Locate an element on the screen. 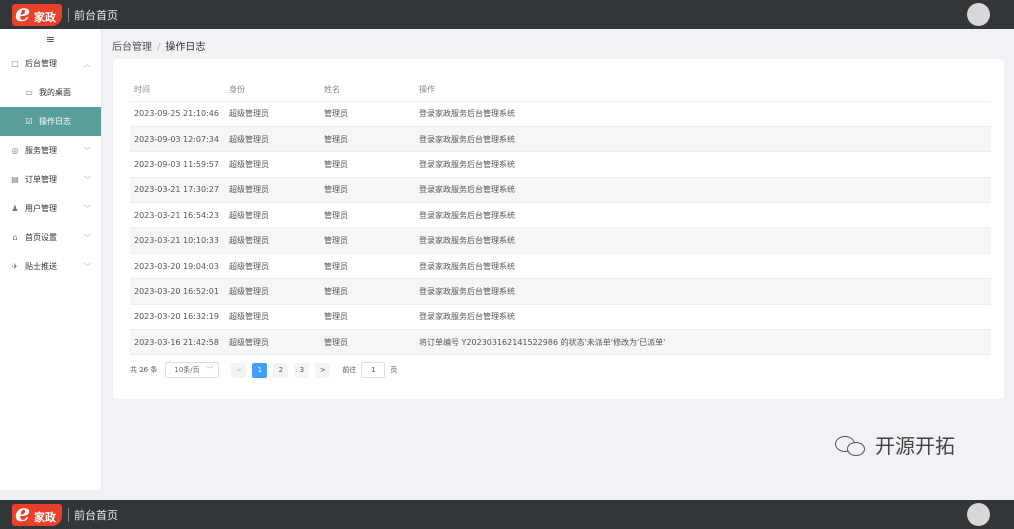  sidebar-item-3: ◎ 服务管理 ﹀ is located at coordinates (50, 150).